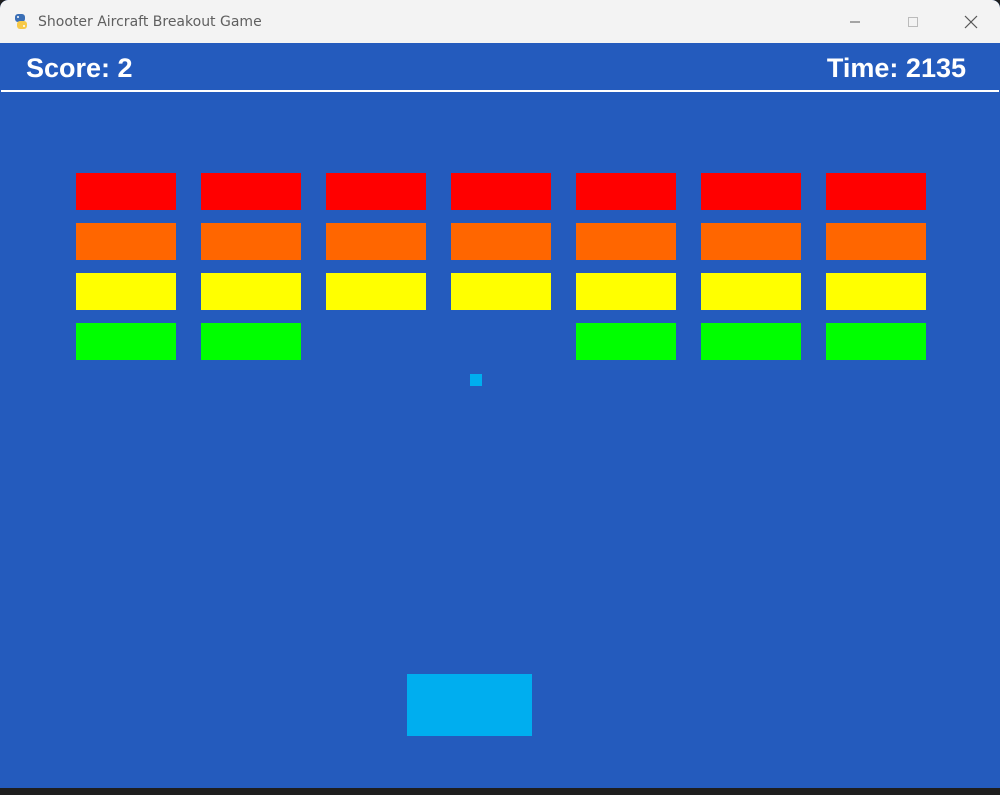 The image size is (1000, 795). I want to click on maximize-button, so click(913, 21).